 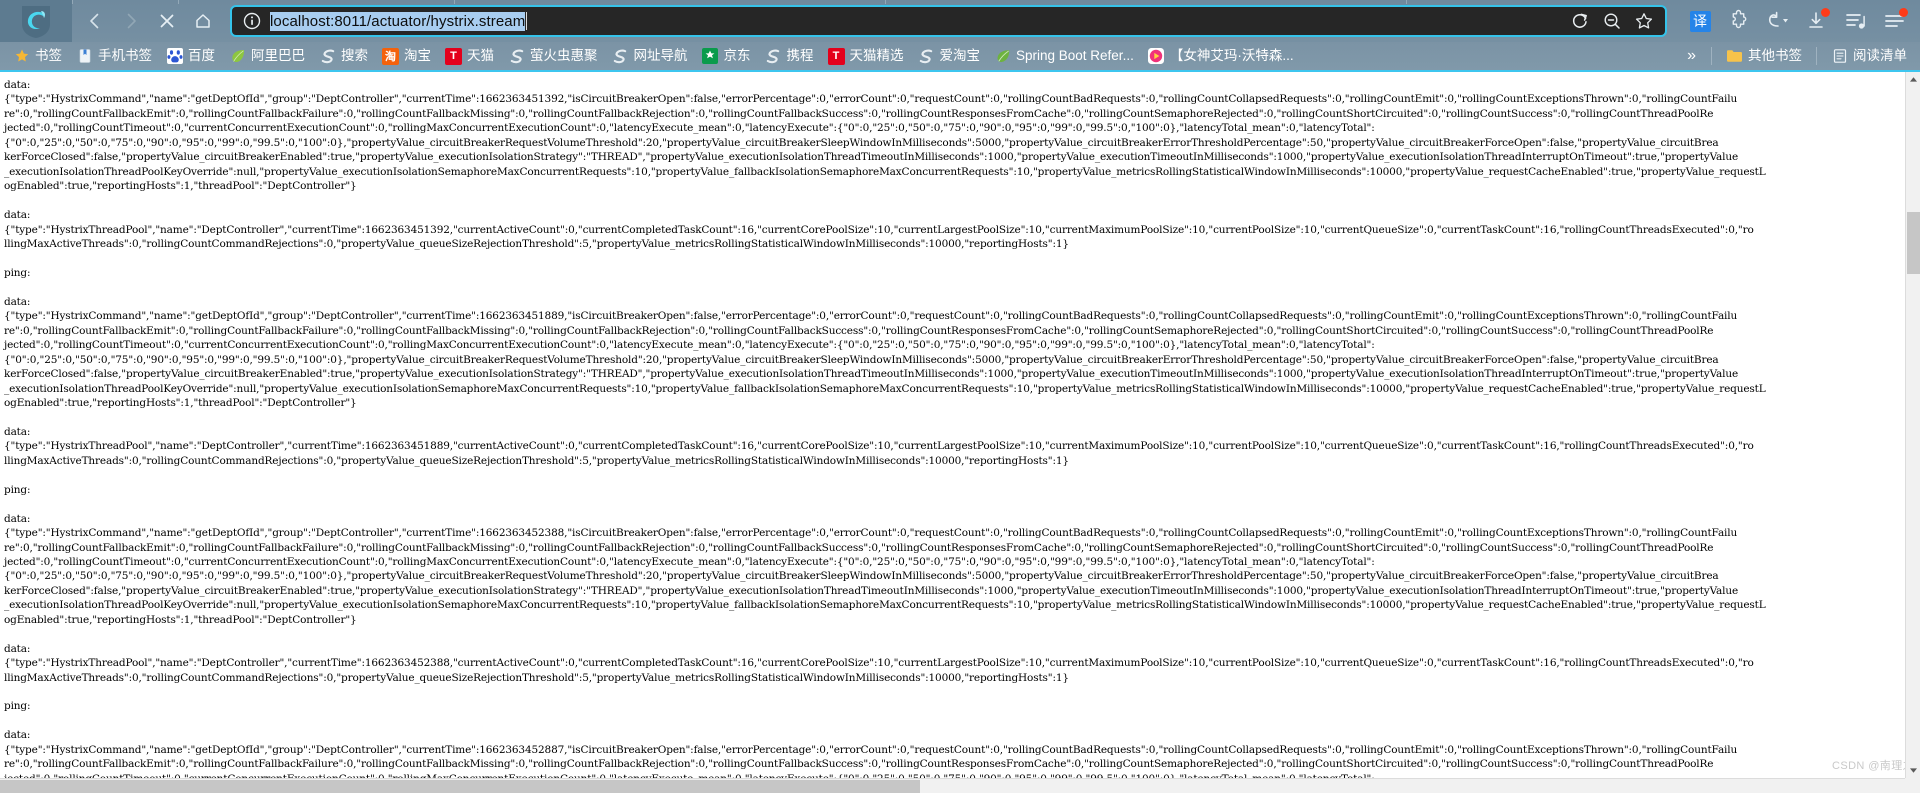 I want to click on bookmark-label: 搜索, so click(x=354, y=56).